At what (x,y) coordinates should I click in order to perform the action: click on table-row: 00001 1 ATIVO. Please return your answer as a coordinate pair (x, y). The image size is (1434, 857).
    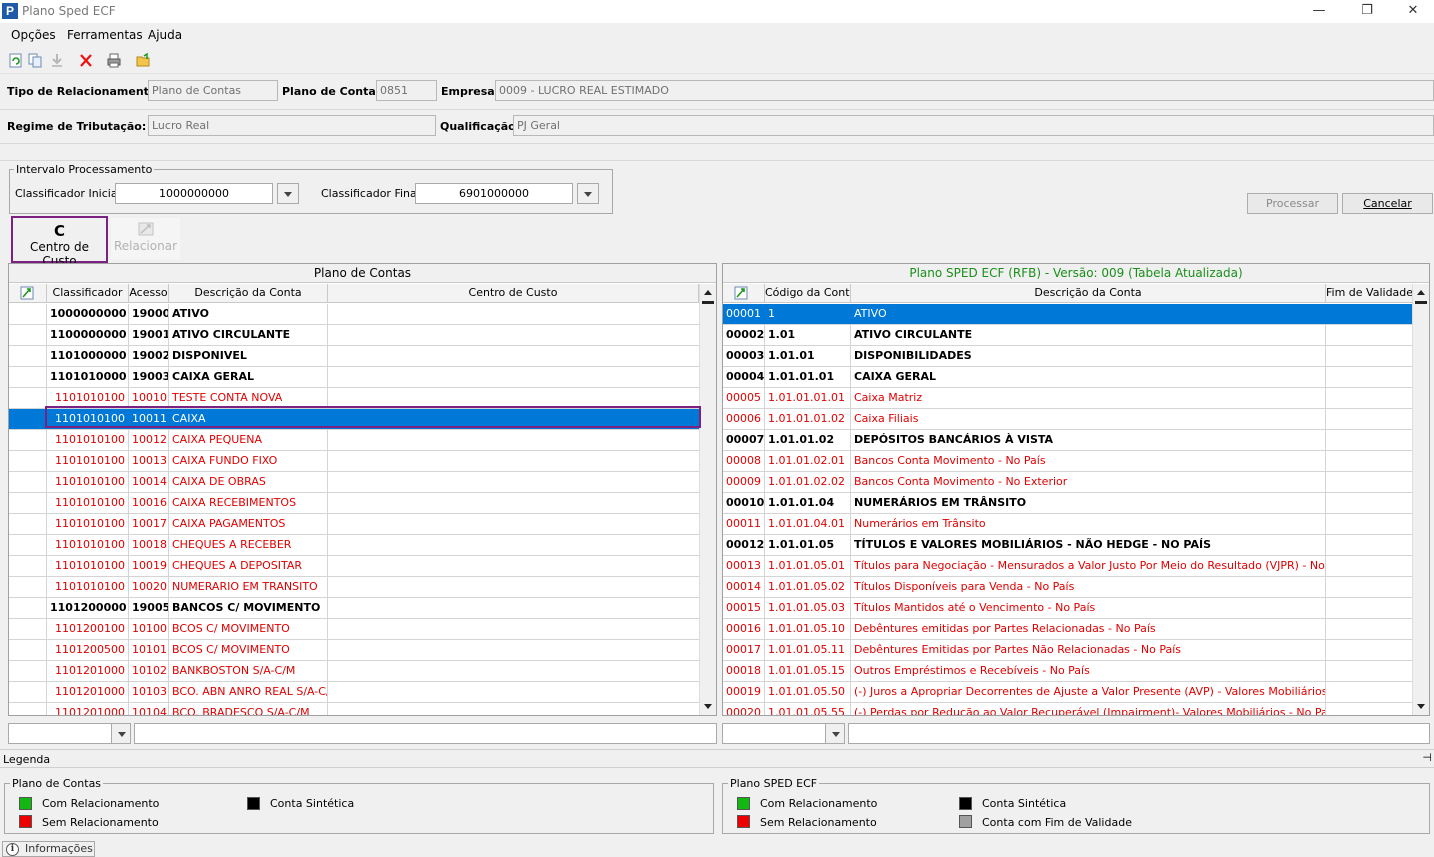
    Looking at the image, I should click on (1068, 314).